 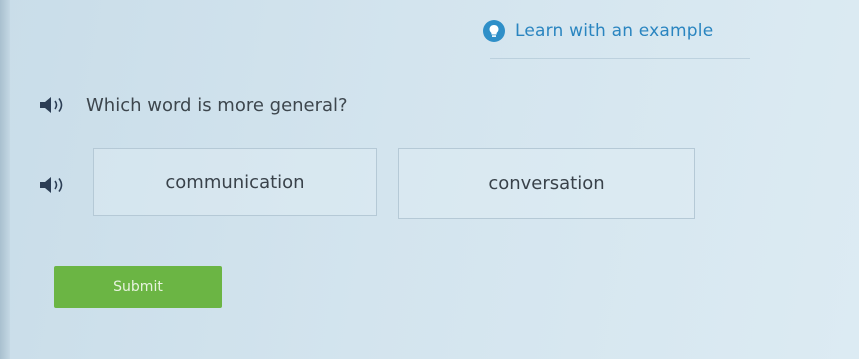 What do you see at coordinates (494, 31) in the screenshot?
I see `lightbulb-icon` at bounding box center [494, 31].